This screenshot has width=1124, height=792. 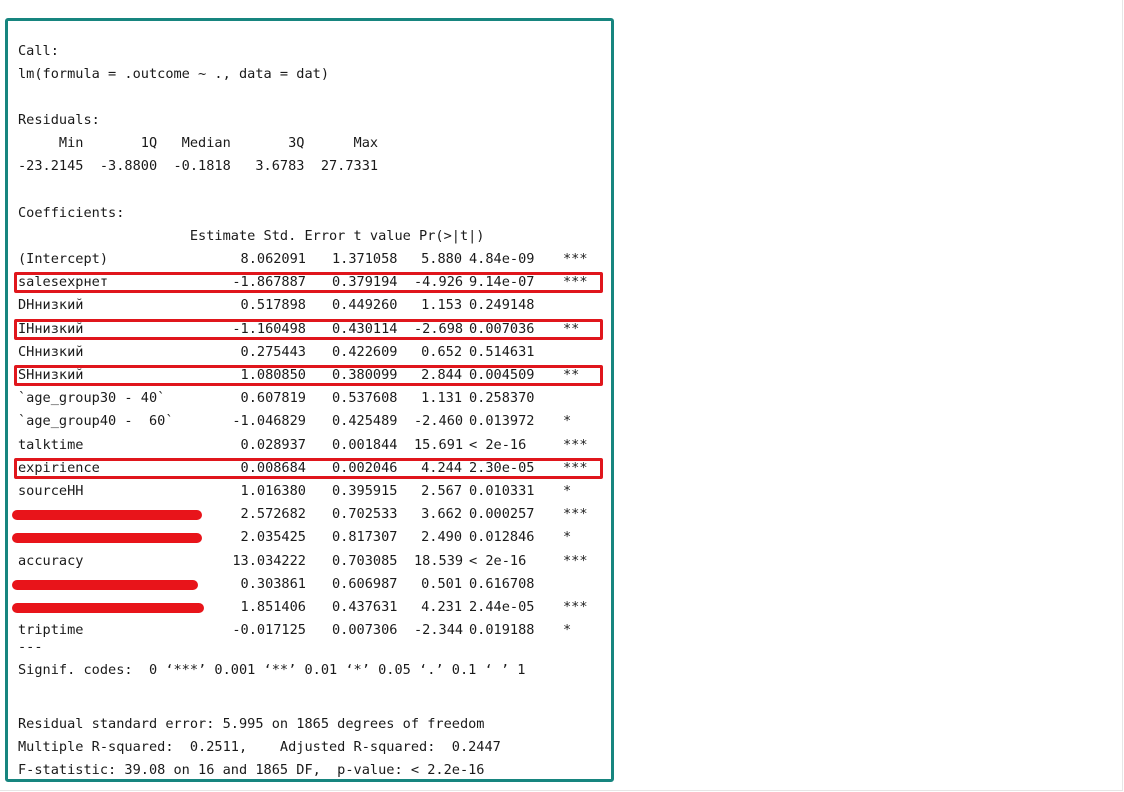 I want to click on coefficient-t-value: 4.231, so click(x=441, y=607).